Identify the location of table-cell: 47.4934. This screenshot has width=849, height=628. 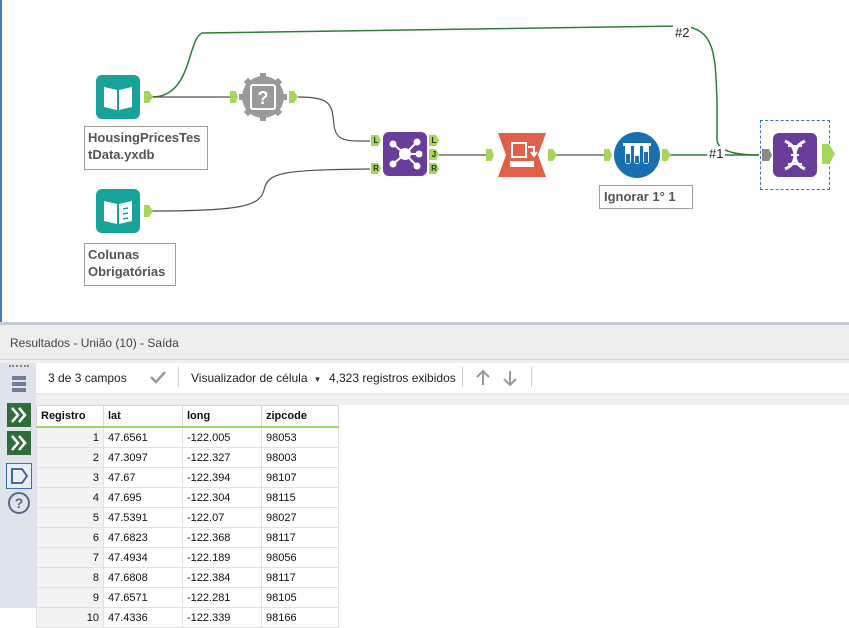
(143, 557).